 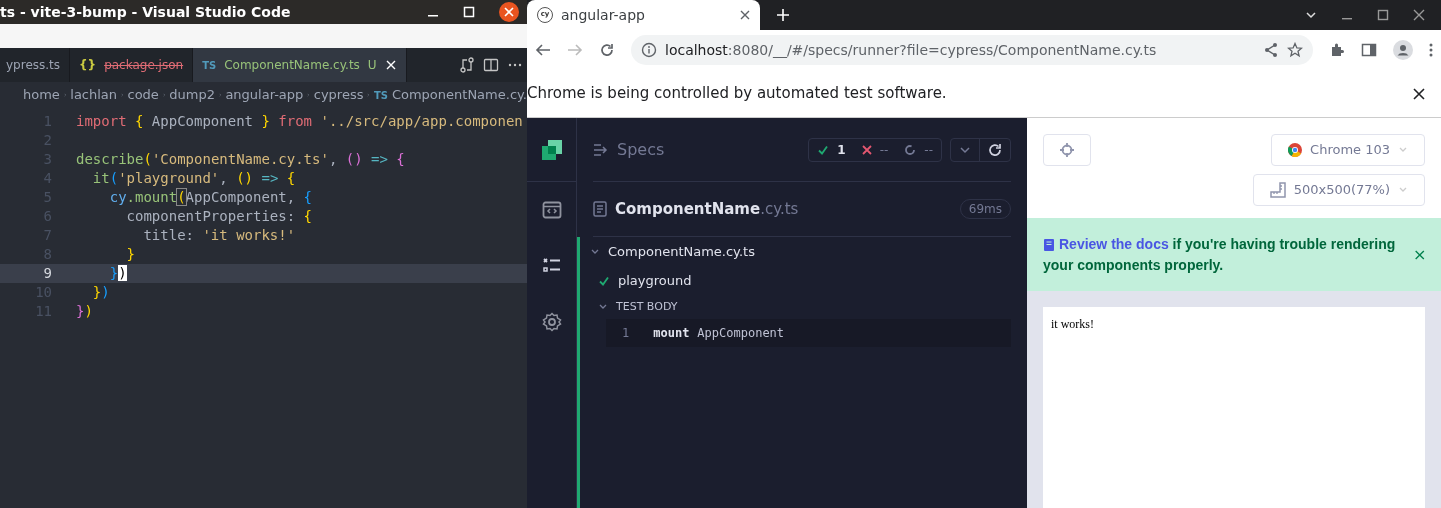 What do you see at coordinates (143, 95) in the screenshot?
I see `breadcrumb-item: code` at bounding box center [143, 95].